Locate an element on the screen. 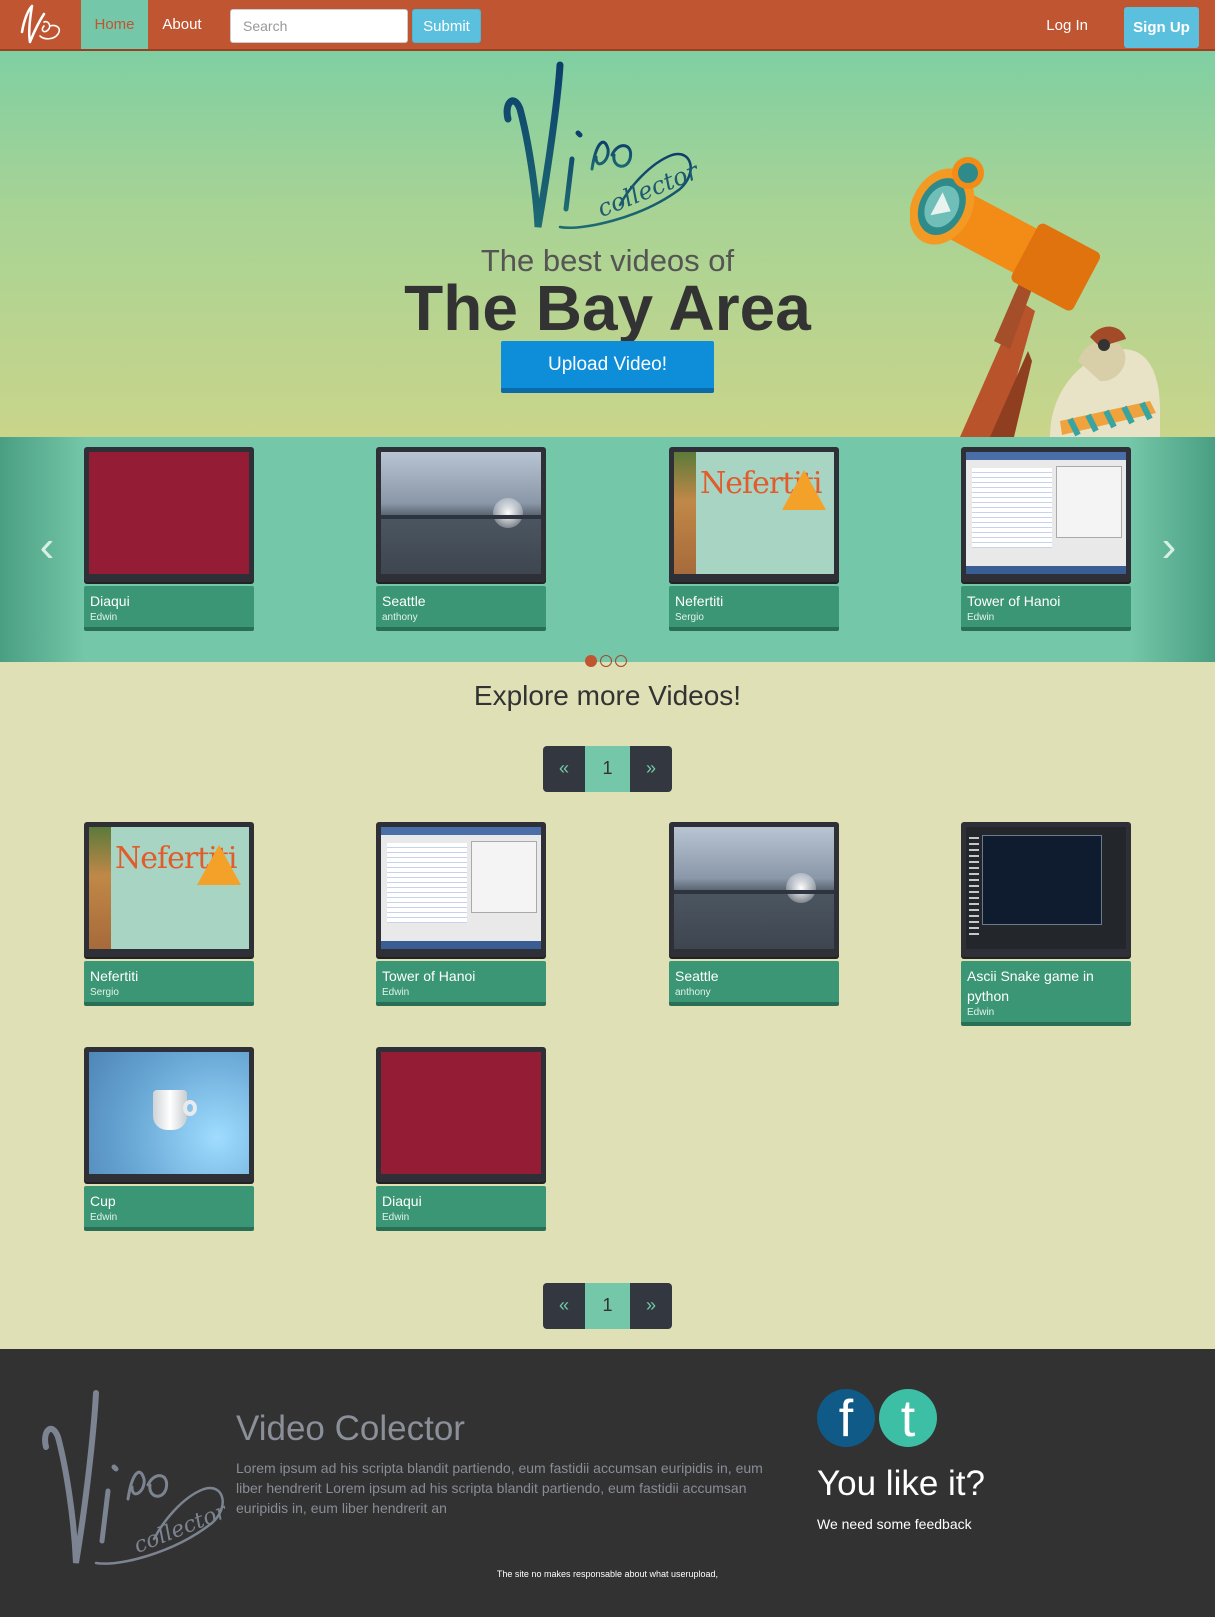  footer-like-heading: You like it? is located at coordinates (901, 1483).